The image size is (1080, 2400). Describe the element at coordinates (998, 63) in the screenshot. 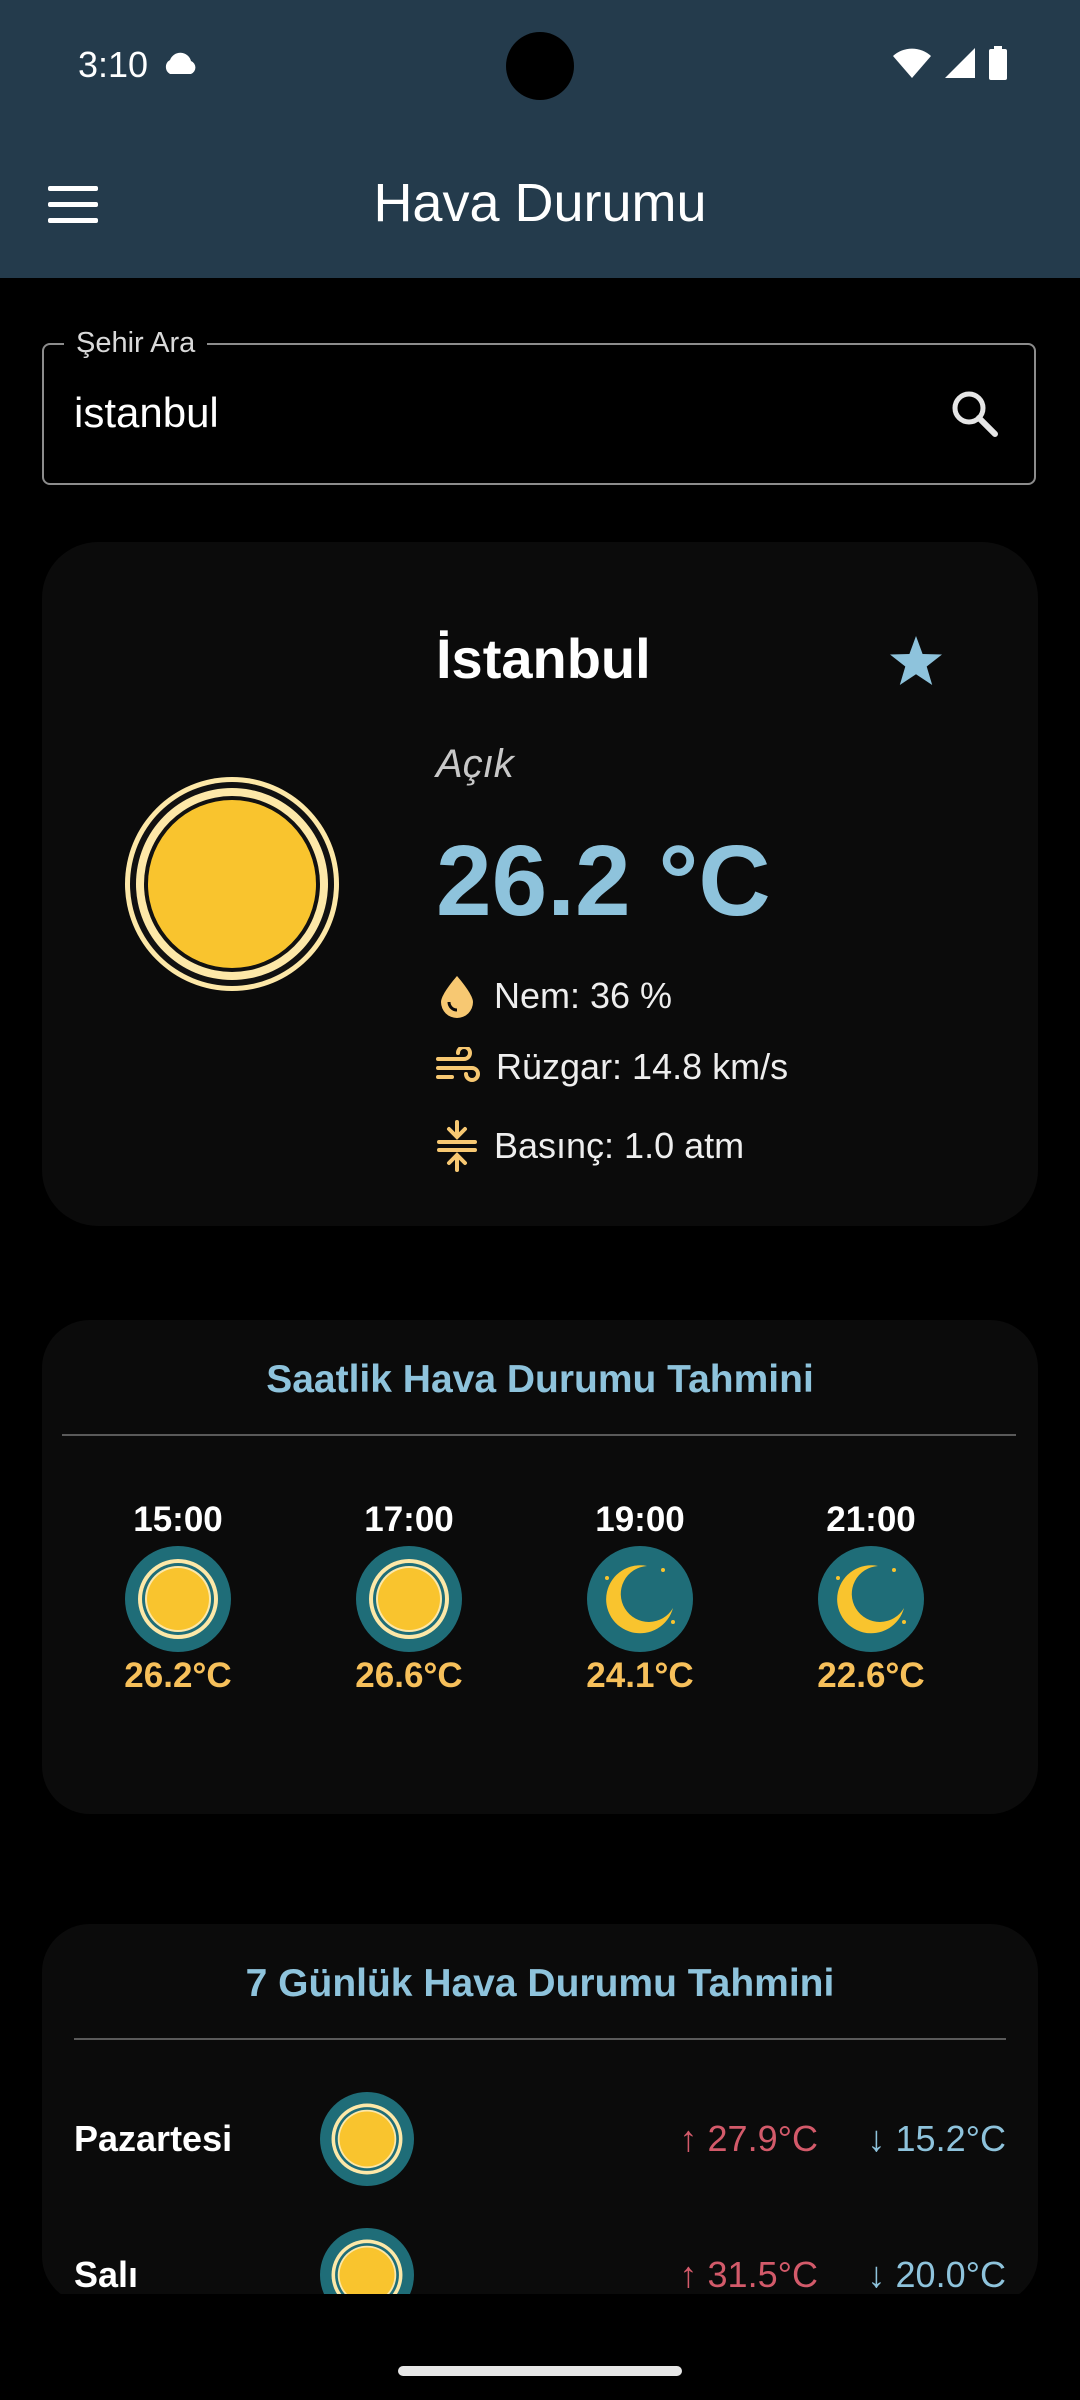

I see `battery-icon` at that location.